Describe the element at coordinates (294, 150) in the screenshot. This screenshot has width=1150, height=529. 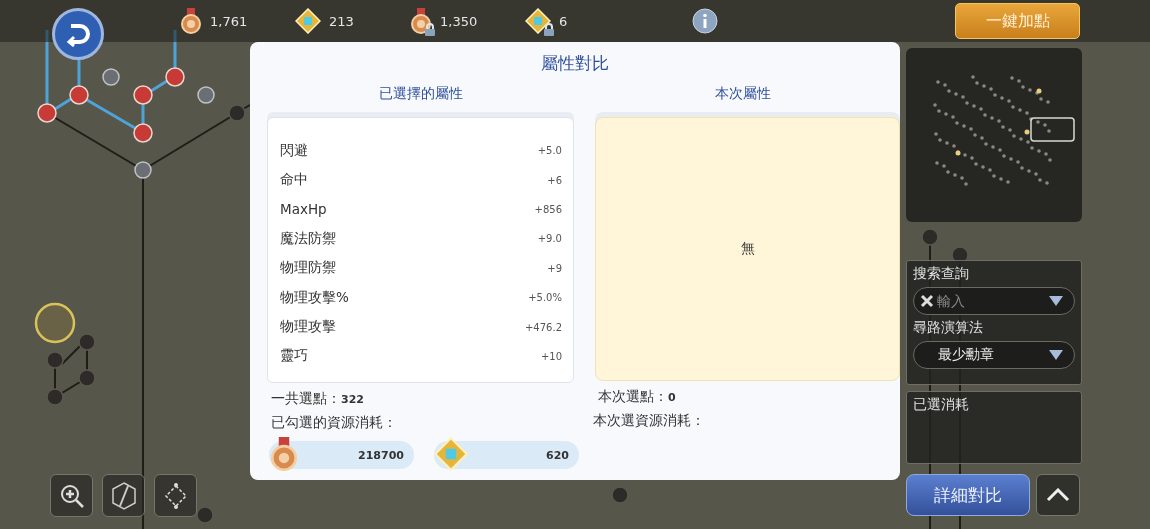
I see `attribute-name: 閃避` at that location.